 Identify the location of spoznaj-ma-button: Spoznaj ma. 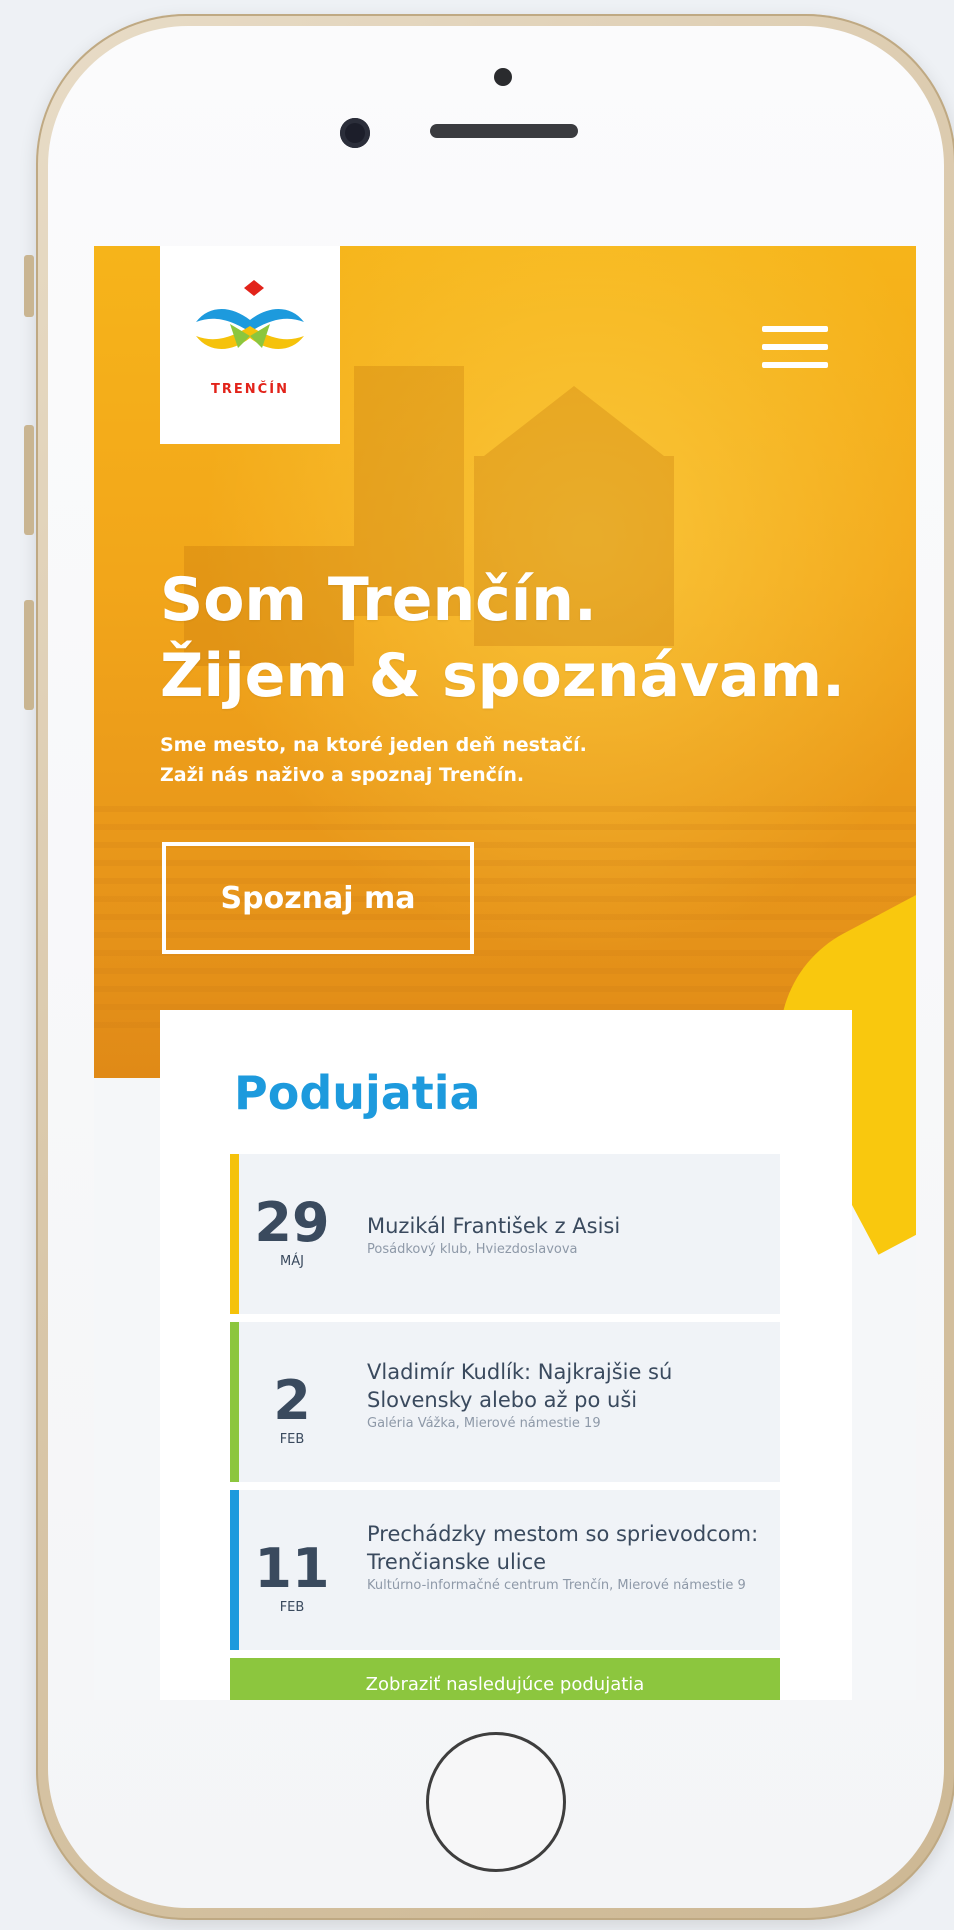
(318, 898).